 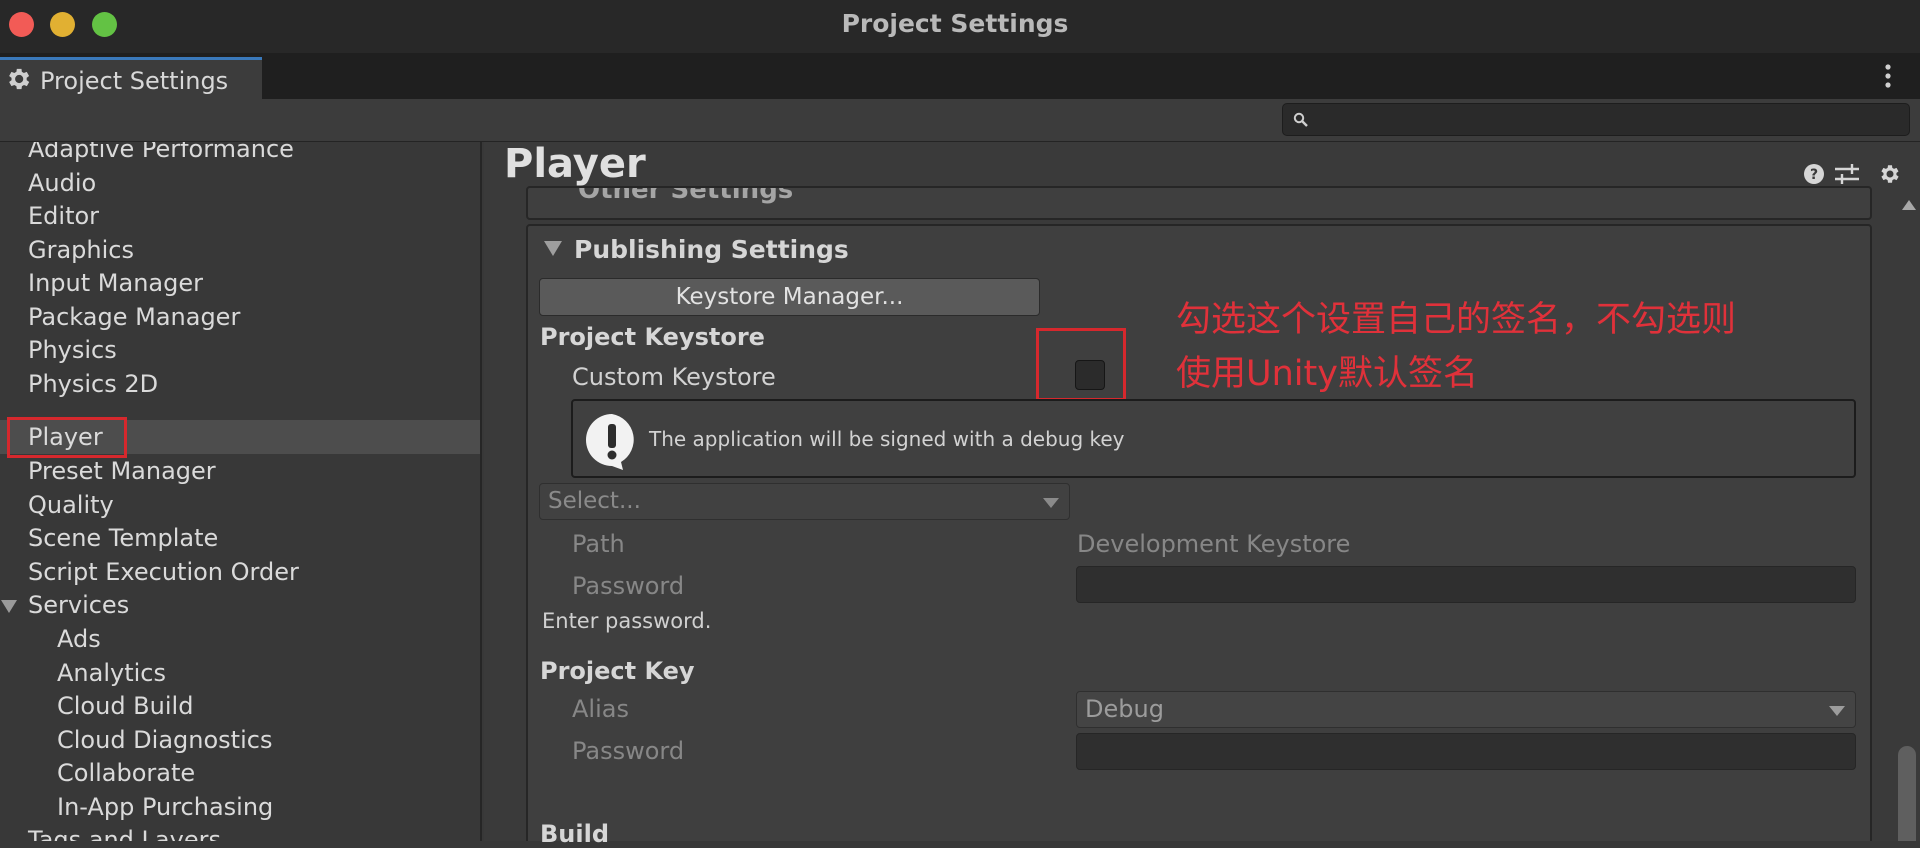 What do you see at coordinates (115, 283) in the screenshot?
I see `sidebar-item-label: Input Manager` at bounding box center [115, 283].